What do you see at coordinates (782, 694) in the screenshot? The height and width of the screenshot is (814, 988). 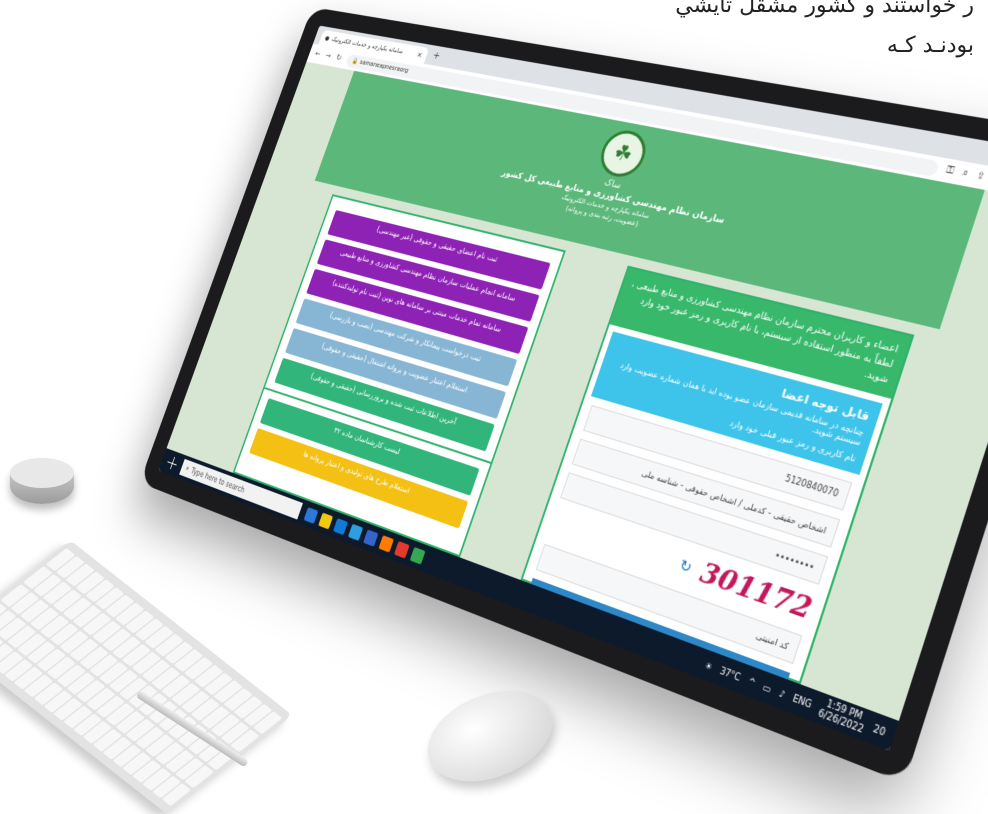 I see `volume-icon: ♪` at bounding box center [782, 694].